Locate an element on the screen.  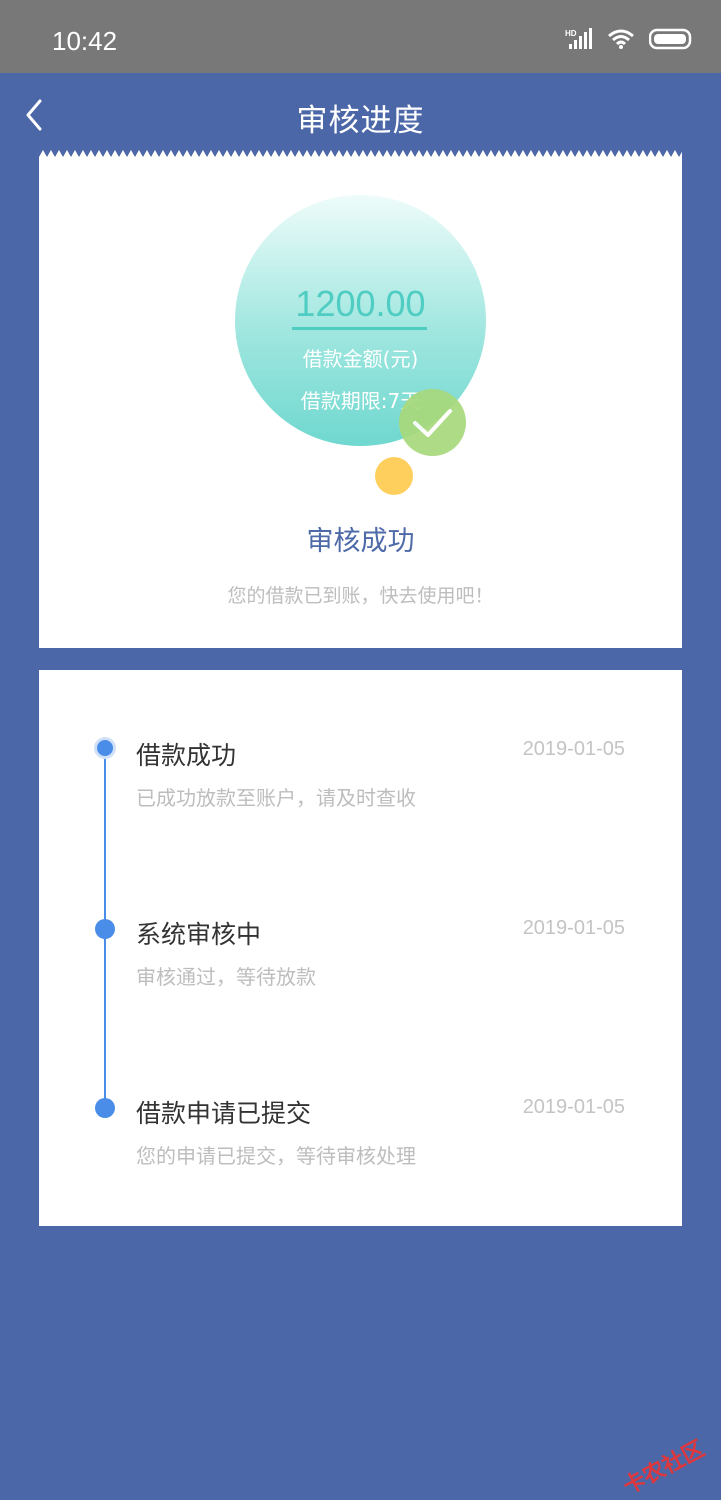
status-icons: HD is located at coordinates (629, 41).